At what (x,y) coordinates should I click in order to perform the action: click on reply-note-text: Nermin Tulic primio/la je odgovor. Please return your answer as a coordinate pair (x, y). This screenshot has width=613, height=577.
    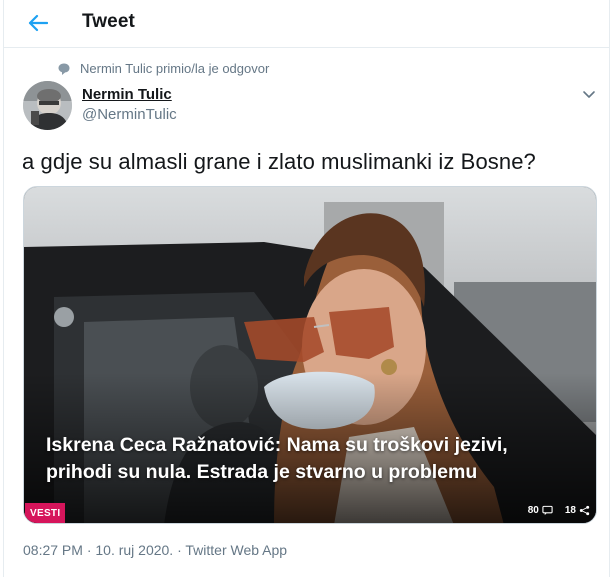
    Looking at the image, I should click on (175, 68).